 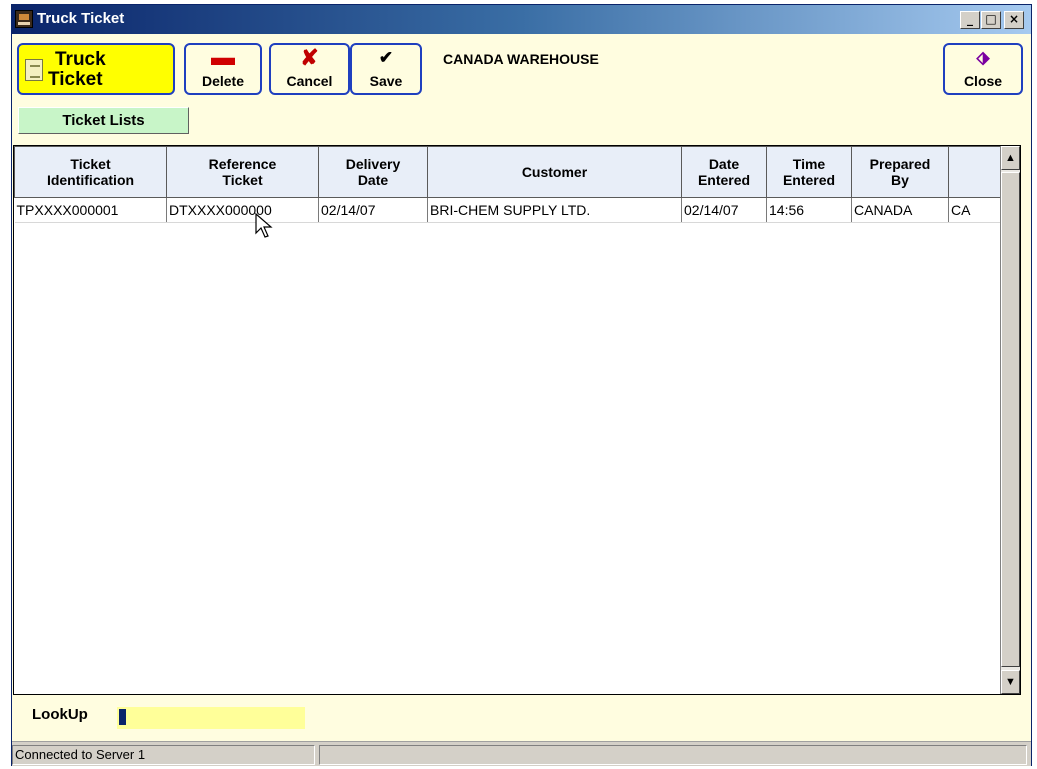 I want to click on status-pane-secondary, so click(x=673, y=755).